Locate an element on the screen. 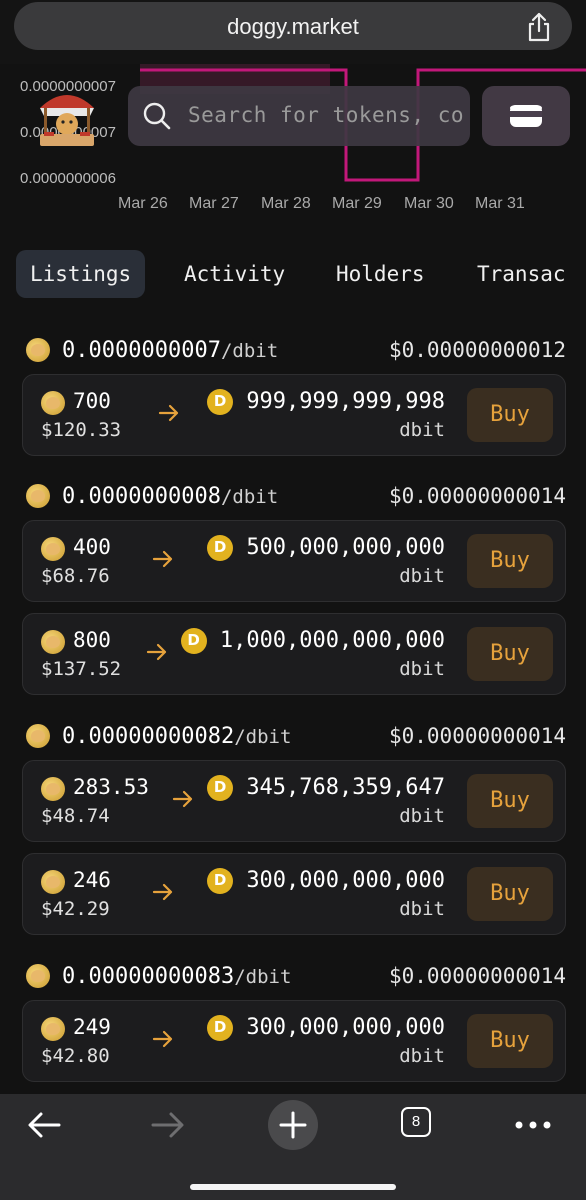 The image size is (586, 1200). tab-activity: Activity is located at coordinates (234, 274).